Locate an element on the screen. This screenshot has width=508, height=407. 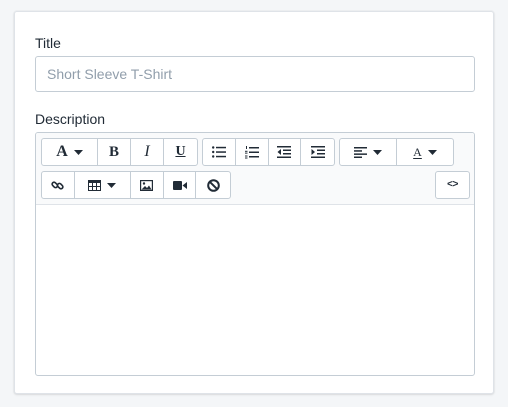
underline-icon: U is located at coordinates (180, 151).